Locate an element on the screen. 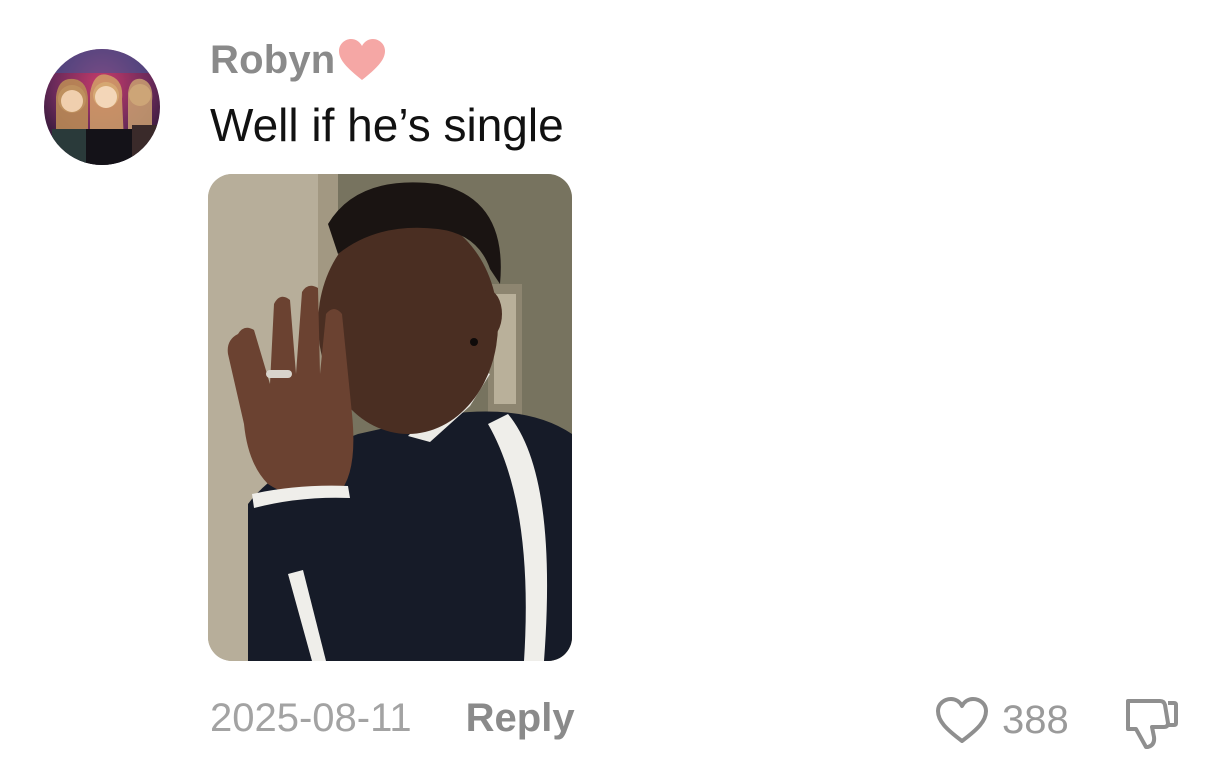 The width and height of the screenshot is (1224, 766). thumbs-down-icon is located at coordinates (1150, 722).